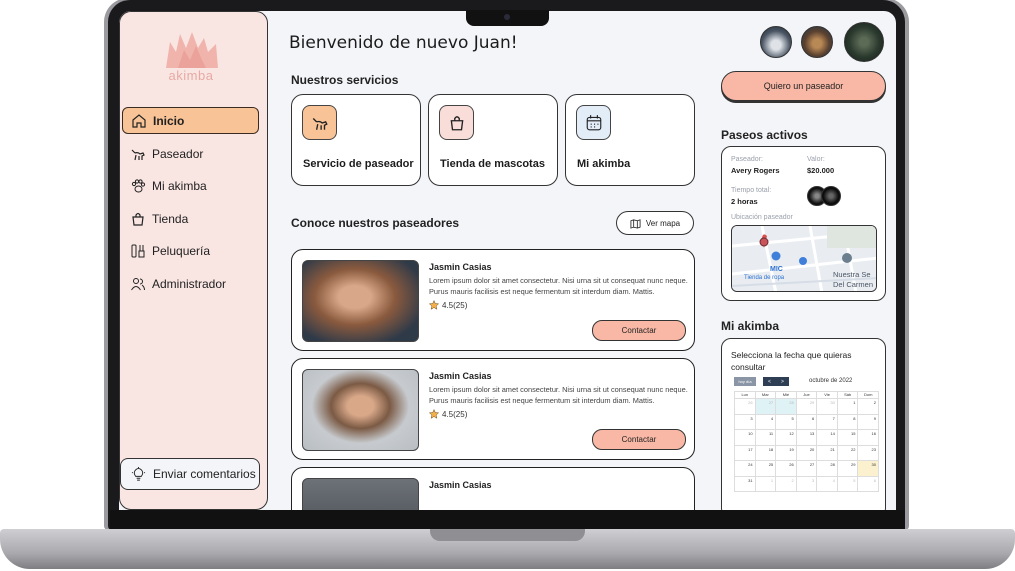 The height and width of the screenshot is (571, 1015). I want to click on calendar-day: 19, so click(786, 453).